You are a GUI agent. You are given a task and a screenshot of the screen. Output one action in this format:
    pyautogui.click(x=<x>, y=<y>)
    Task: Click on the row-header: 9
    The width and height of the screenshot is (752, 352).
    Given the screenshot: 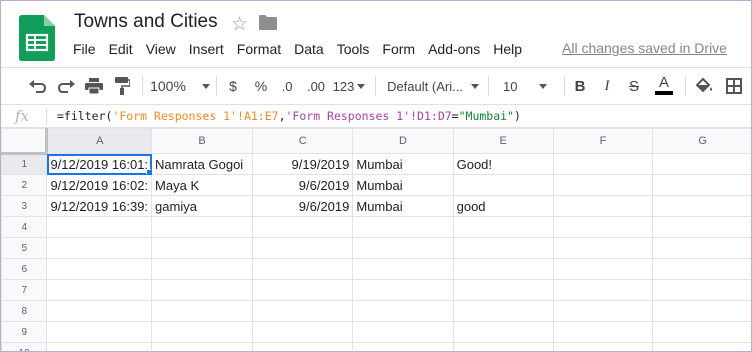 What is the action you would take?
    pyautogui.click(x=24, y=332)
    